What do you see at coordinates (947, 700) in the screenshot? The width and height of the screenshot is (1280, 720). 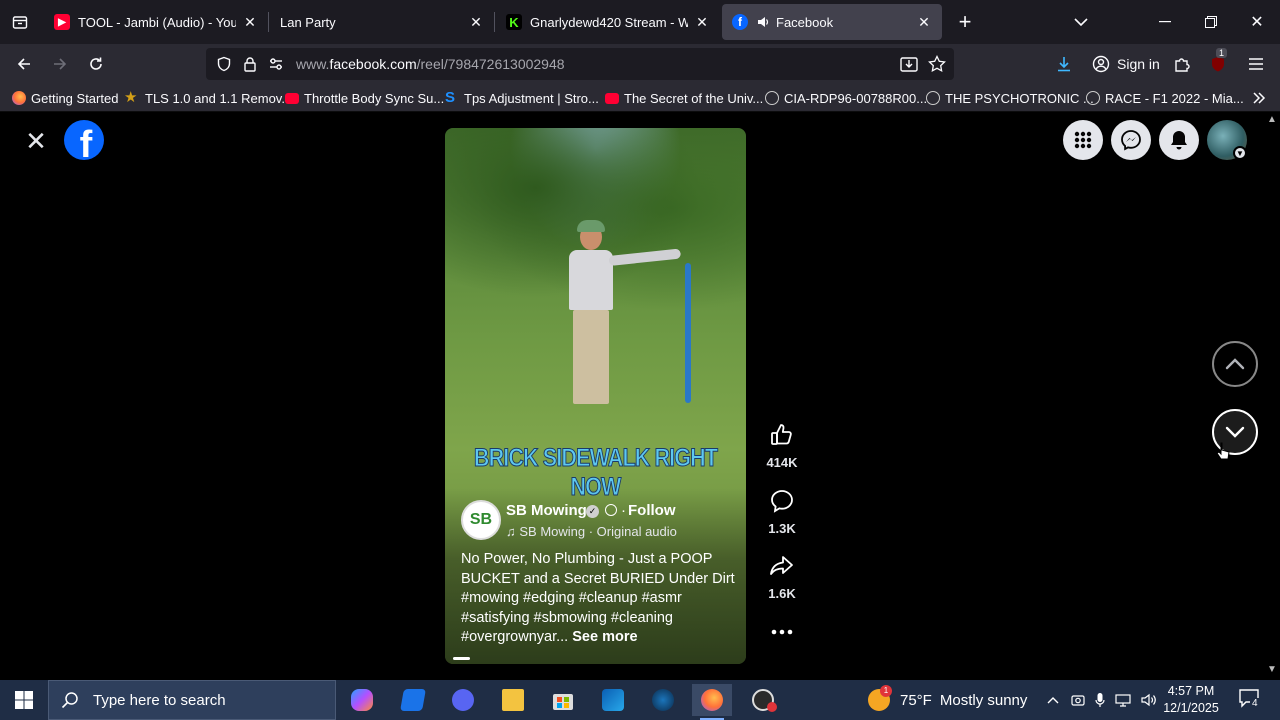 I see `weather-widget: 1 75°F Mostly sunny` at bounding box center [947, 700].